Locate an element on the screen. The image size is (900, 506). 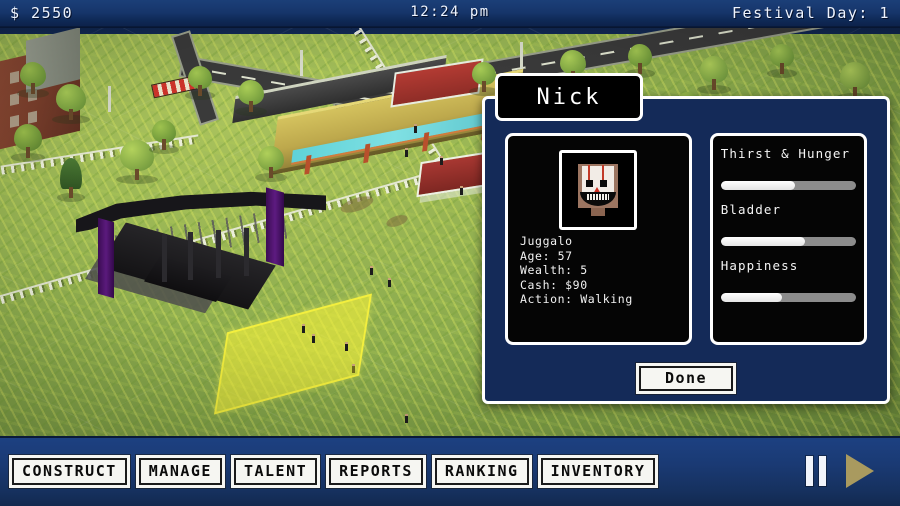
reports-button: REPORTS is located at coordinates (376, 471).